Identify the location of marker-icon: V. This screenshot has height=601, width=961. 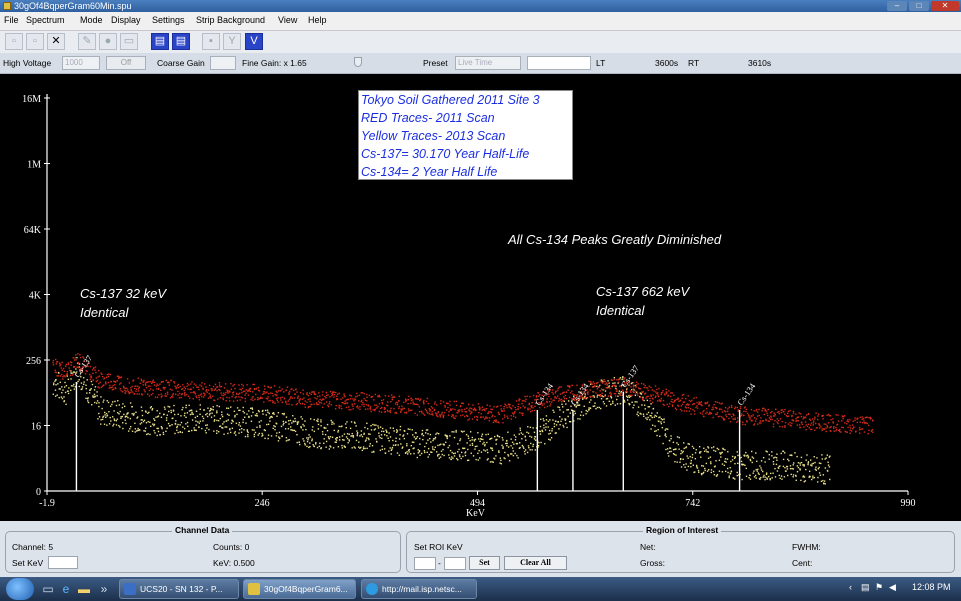
(254, 41).